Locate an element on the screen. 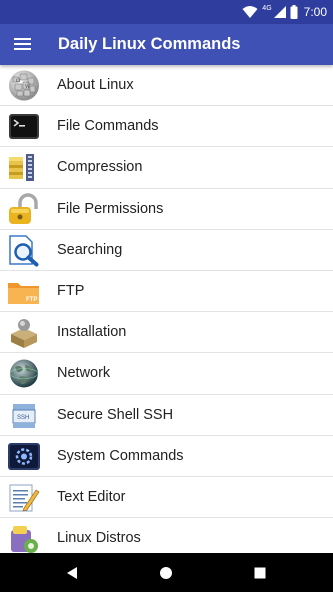 Image resolution: width=333 pixels, height=592 pixels. list-item-secure-shell-ssh: SSH Secure Shell SSH is located at coordinates (166, 415).